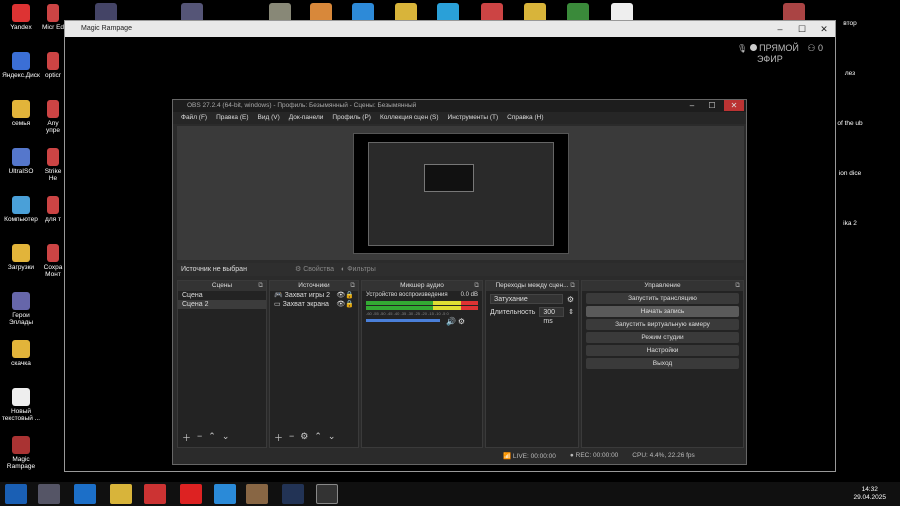 The image size is (900, 506). Describe the element at coordinates (314, 304) in the screenshot. I see `source-item: ▭ Захват экрана 👁🔒` at that location.